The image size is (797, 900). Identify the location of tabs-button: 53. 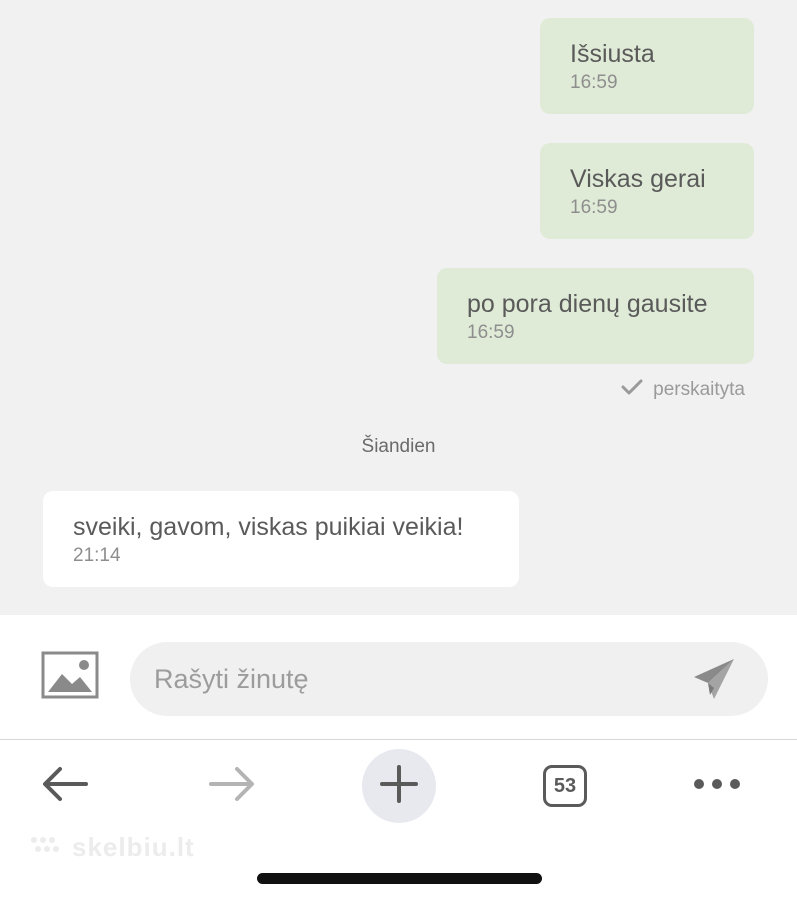
(565, 786).